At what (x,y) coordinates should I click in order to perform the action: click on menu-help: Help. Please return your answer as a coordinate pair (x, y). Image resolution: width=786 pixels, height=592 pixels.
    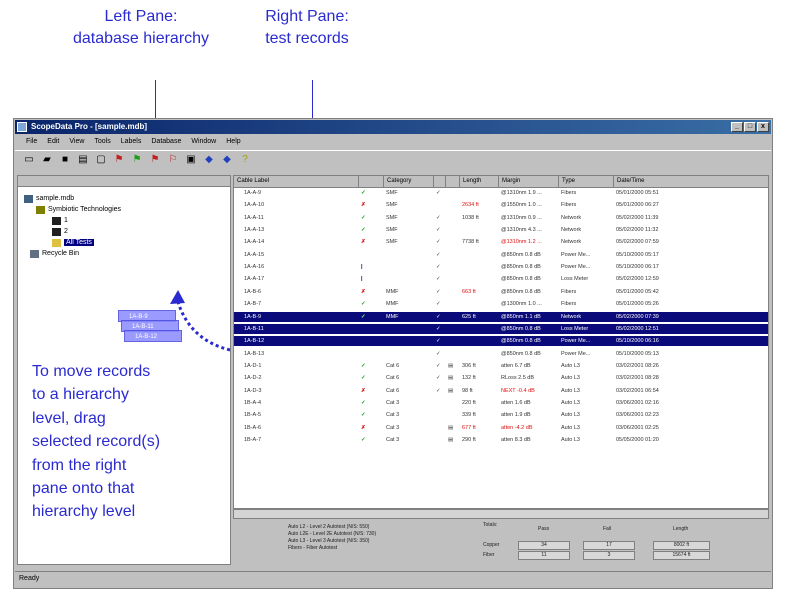
    Looking at the image, I should click on (233, 142).